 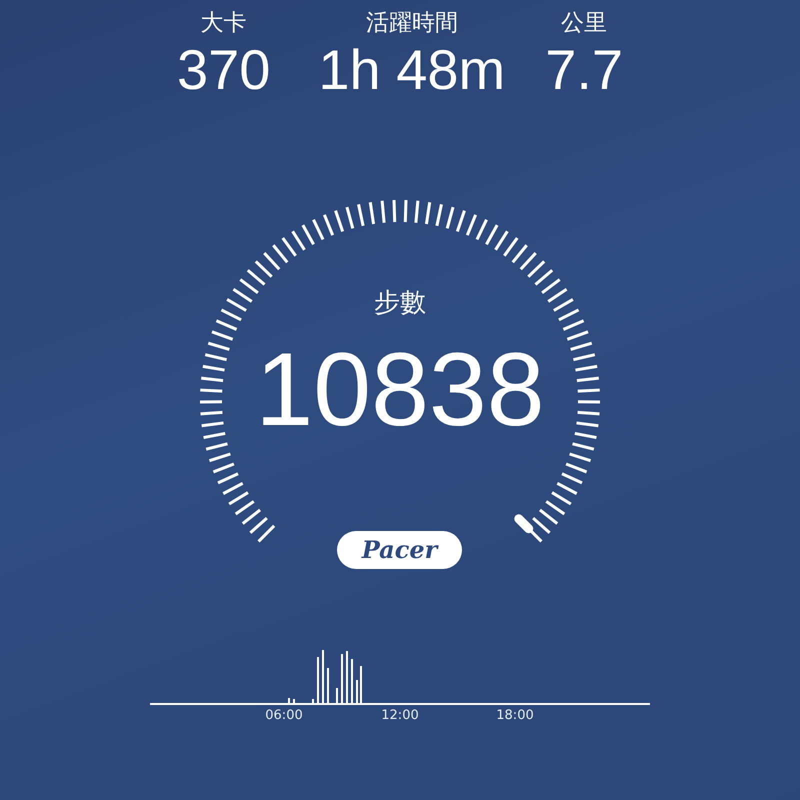 I want to click on stat-label: 大卡, so click(x=223, y=23).